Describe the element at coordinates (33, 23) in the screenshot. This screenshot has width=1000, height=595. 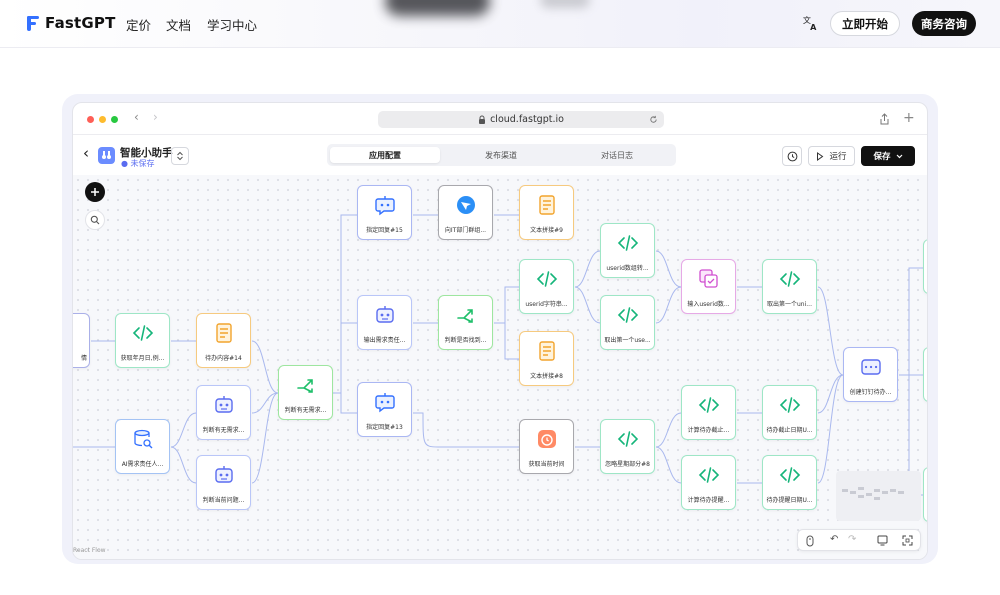
I see `fastgpt-logo-icon` at that location.